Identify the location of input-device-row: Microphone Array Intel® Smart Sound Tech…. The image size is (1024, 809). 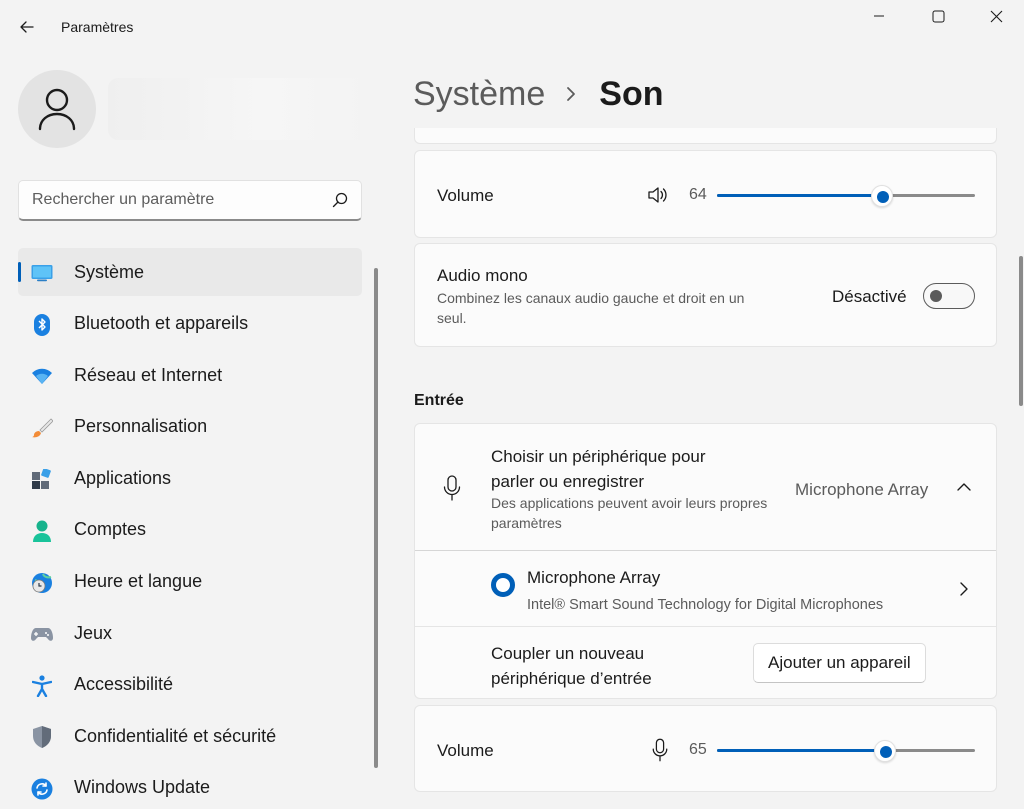
(705, 588).